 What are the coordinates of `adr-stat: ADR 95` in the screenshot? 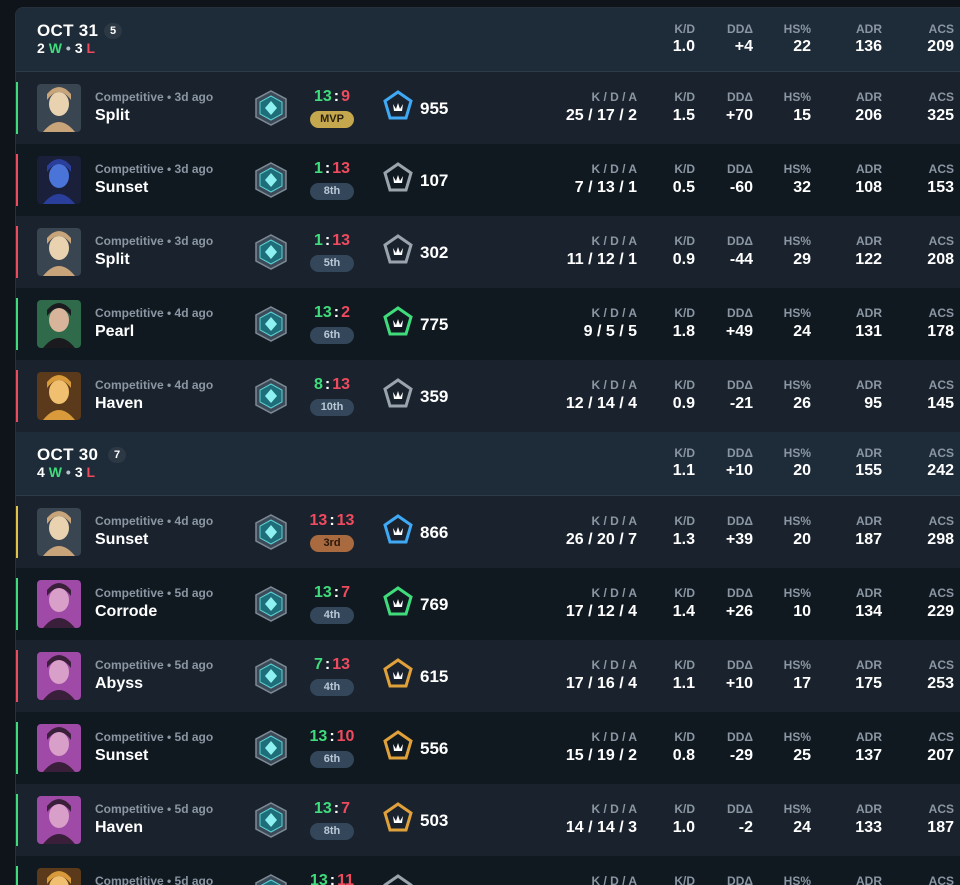 It's located at (869, 395).